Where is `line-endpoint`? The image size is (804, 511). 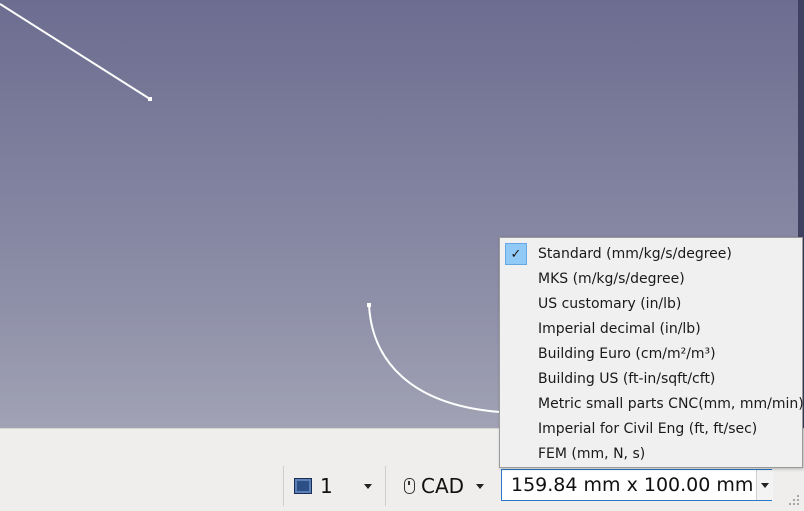 line-endpoint is located at coordinates (150, 99).